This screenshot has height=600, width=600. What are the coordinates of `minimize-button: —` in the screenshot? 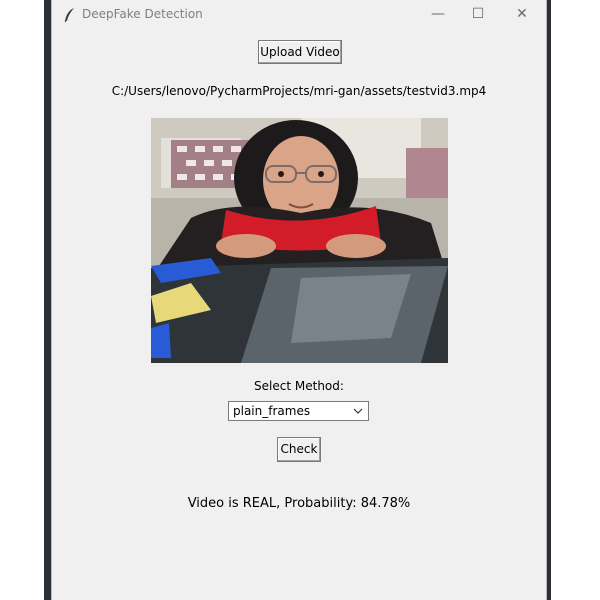 It's located at (438, 14).